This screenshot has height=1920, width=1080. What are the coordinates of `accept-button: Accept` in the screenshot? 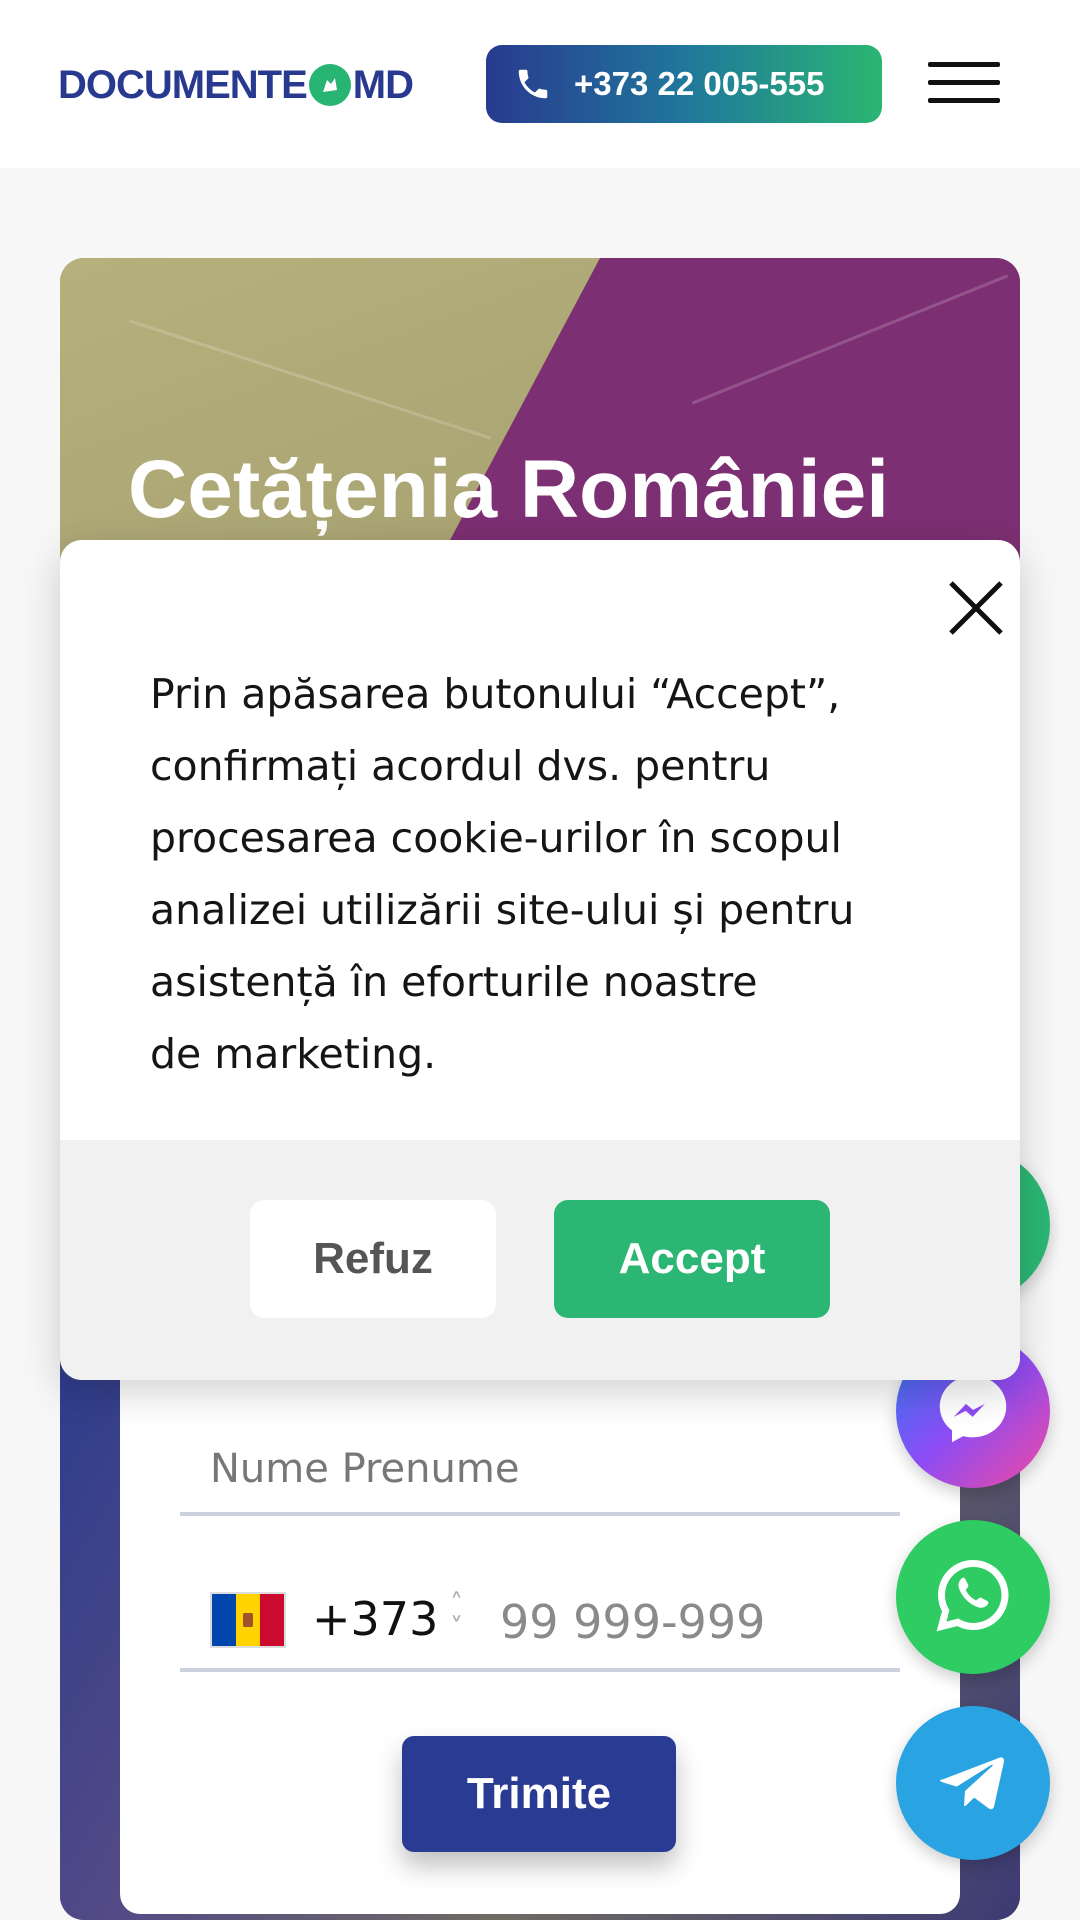 It's located at (692, 1259).